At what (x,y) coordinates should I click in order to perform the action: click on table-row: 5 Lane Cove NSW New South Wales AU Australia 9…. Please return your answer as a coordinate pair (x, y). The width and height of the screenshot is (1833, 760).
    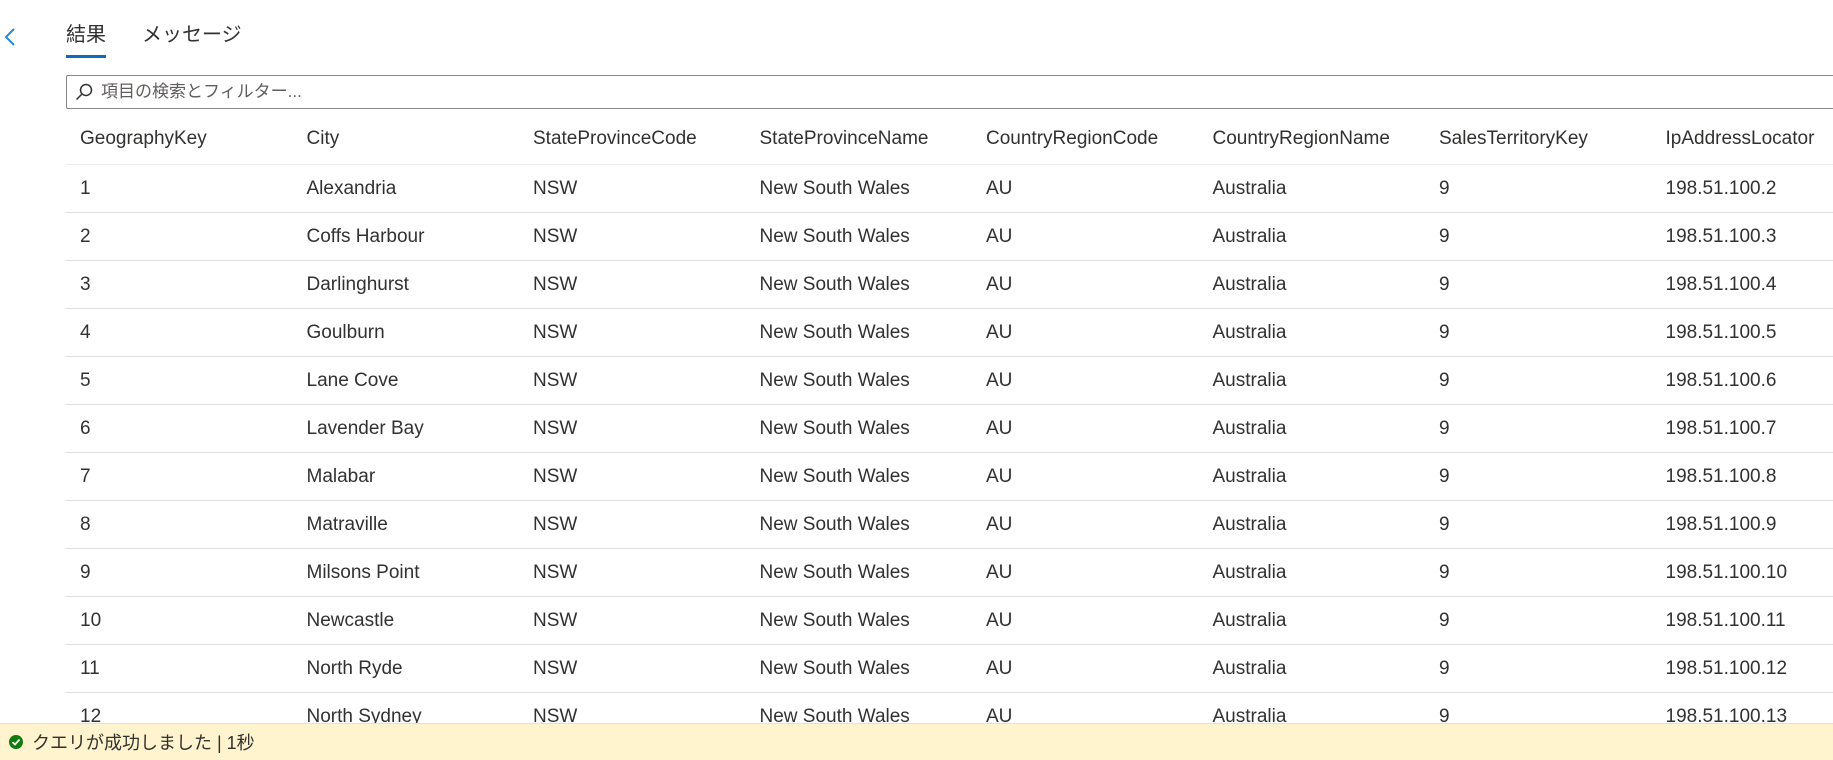
    Looking at the image, I should click on (949, 380).